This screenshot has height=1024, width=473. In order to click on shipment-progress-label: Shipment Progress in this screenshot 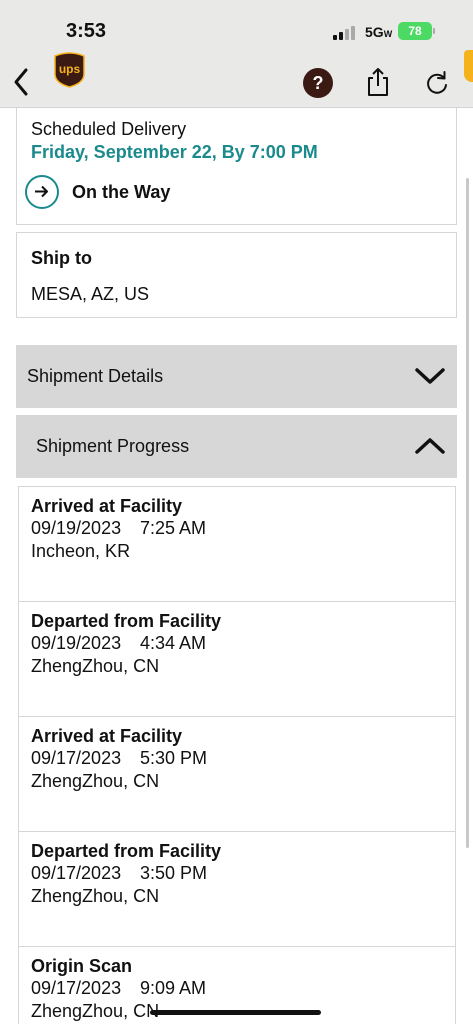, I will do `click(113, 446)`.